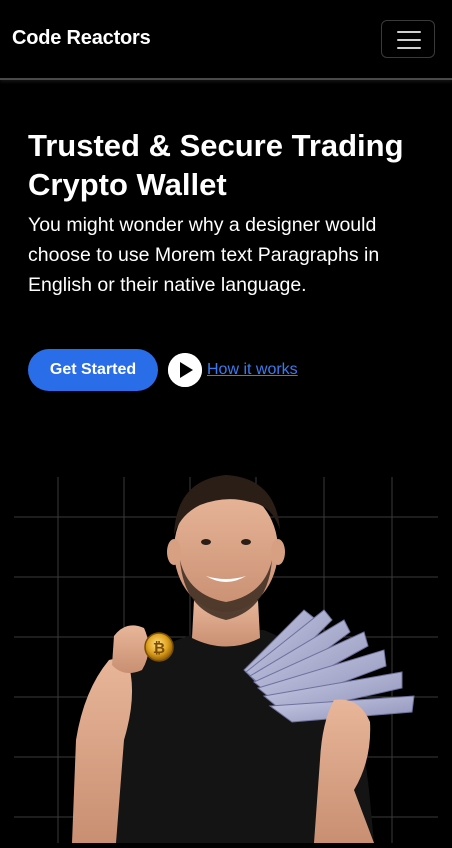 This screenshot has width=452, height=848. I want to click on brand-logo-text: Code Reactors, so click(81, 38).